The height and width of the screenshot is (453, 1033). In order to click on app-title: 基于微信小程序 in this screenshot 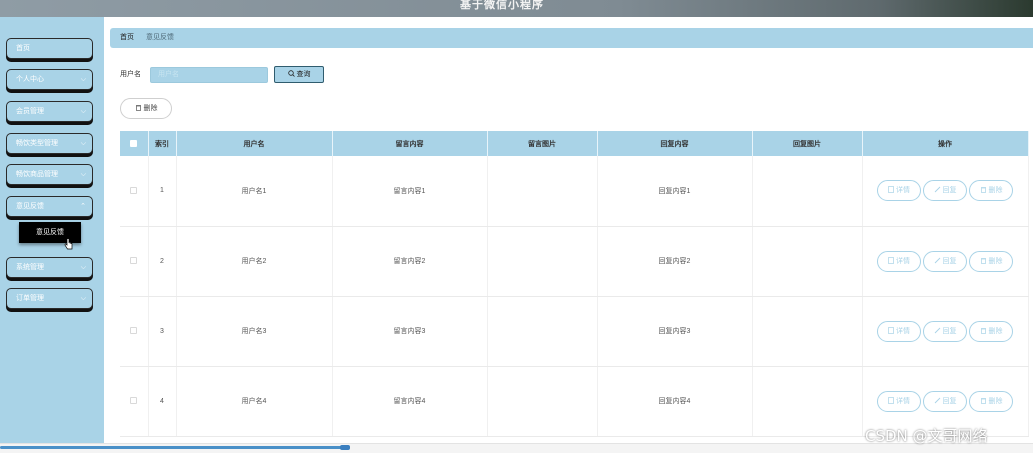, I will do `click(502, 5)`.